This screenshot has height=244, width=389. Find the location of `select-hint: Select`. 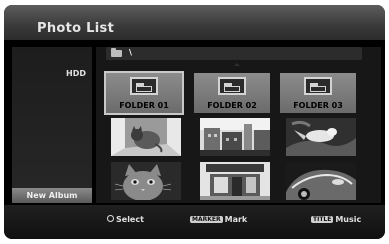

select-hint: Select is located at coordinates (125, 219).